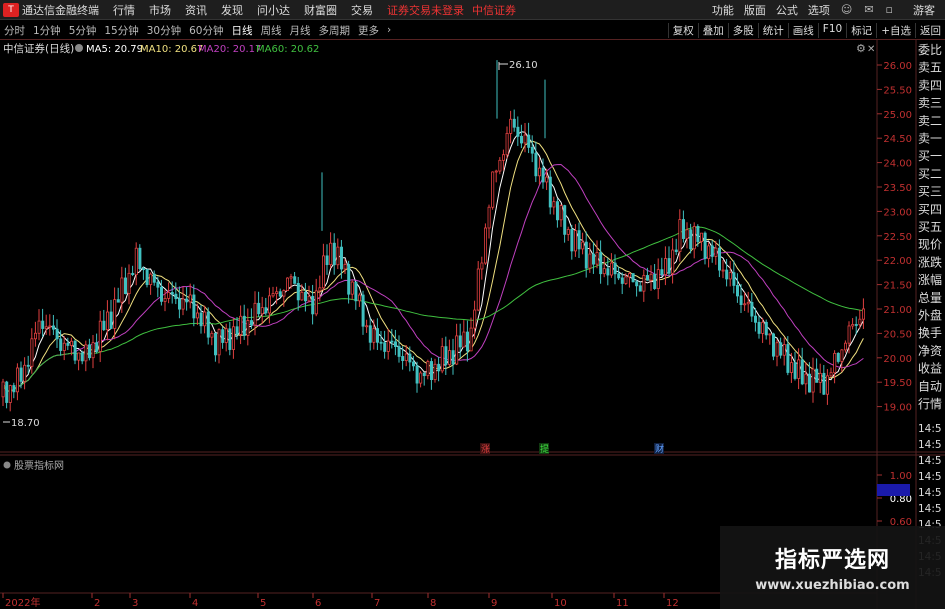 This screenshot has height=609, width=945. I want to click on guest-label: 游客, so click(924, 10).